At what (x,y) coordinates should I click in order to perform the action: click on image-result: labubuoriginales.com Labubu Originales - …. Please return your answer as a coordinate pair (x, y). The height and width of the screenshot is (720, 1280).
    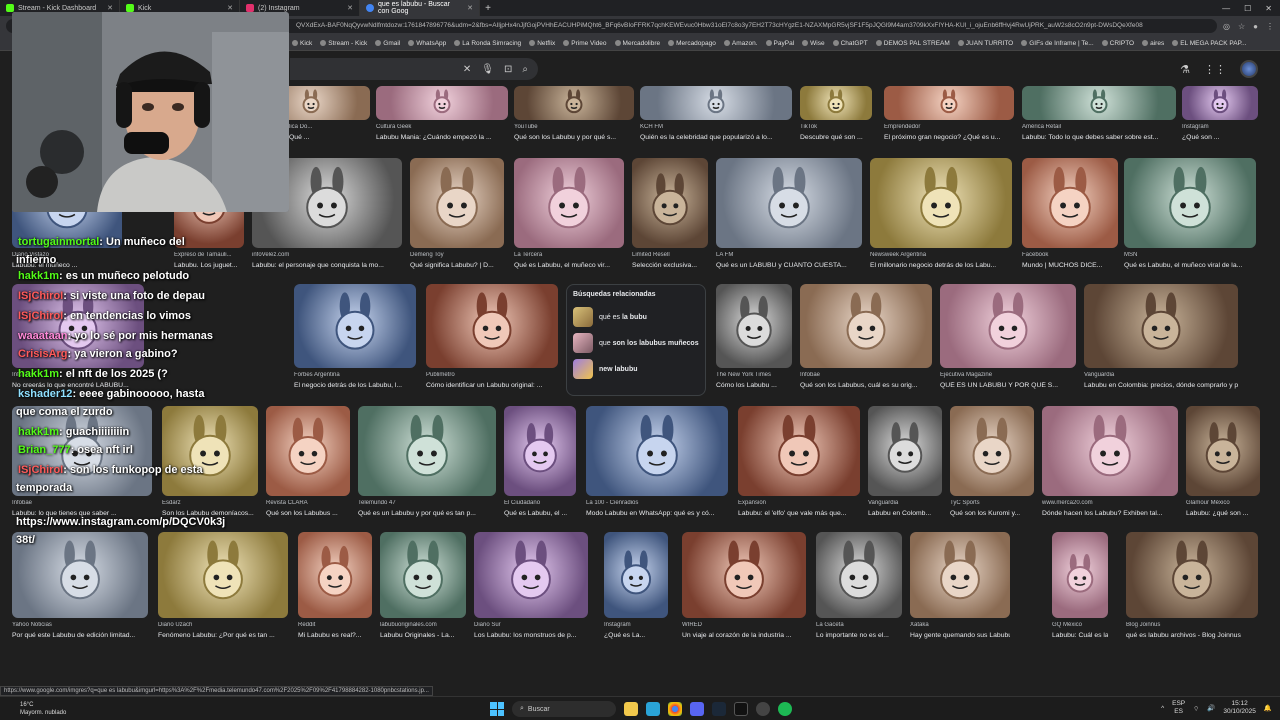
    Looking at the image, I should click on (423, 589).